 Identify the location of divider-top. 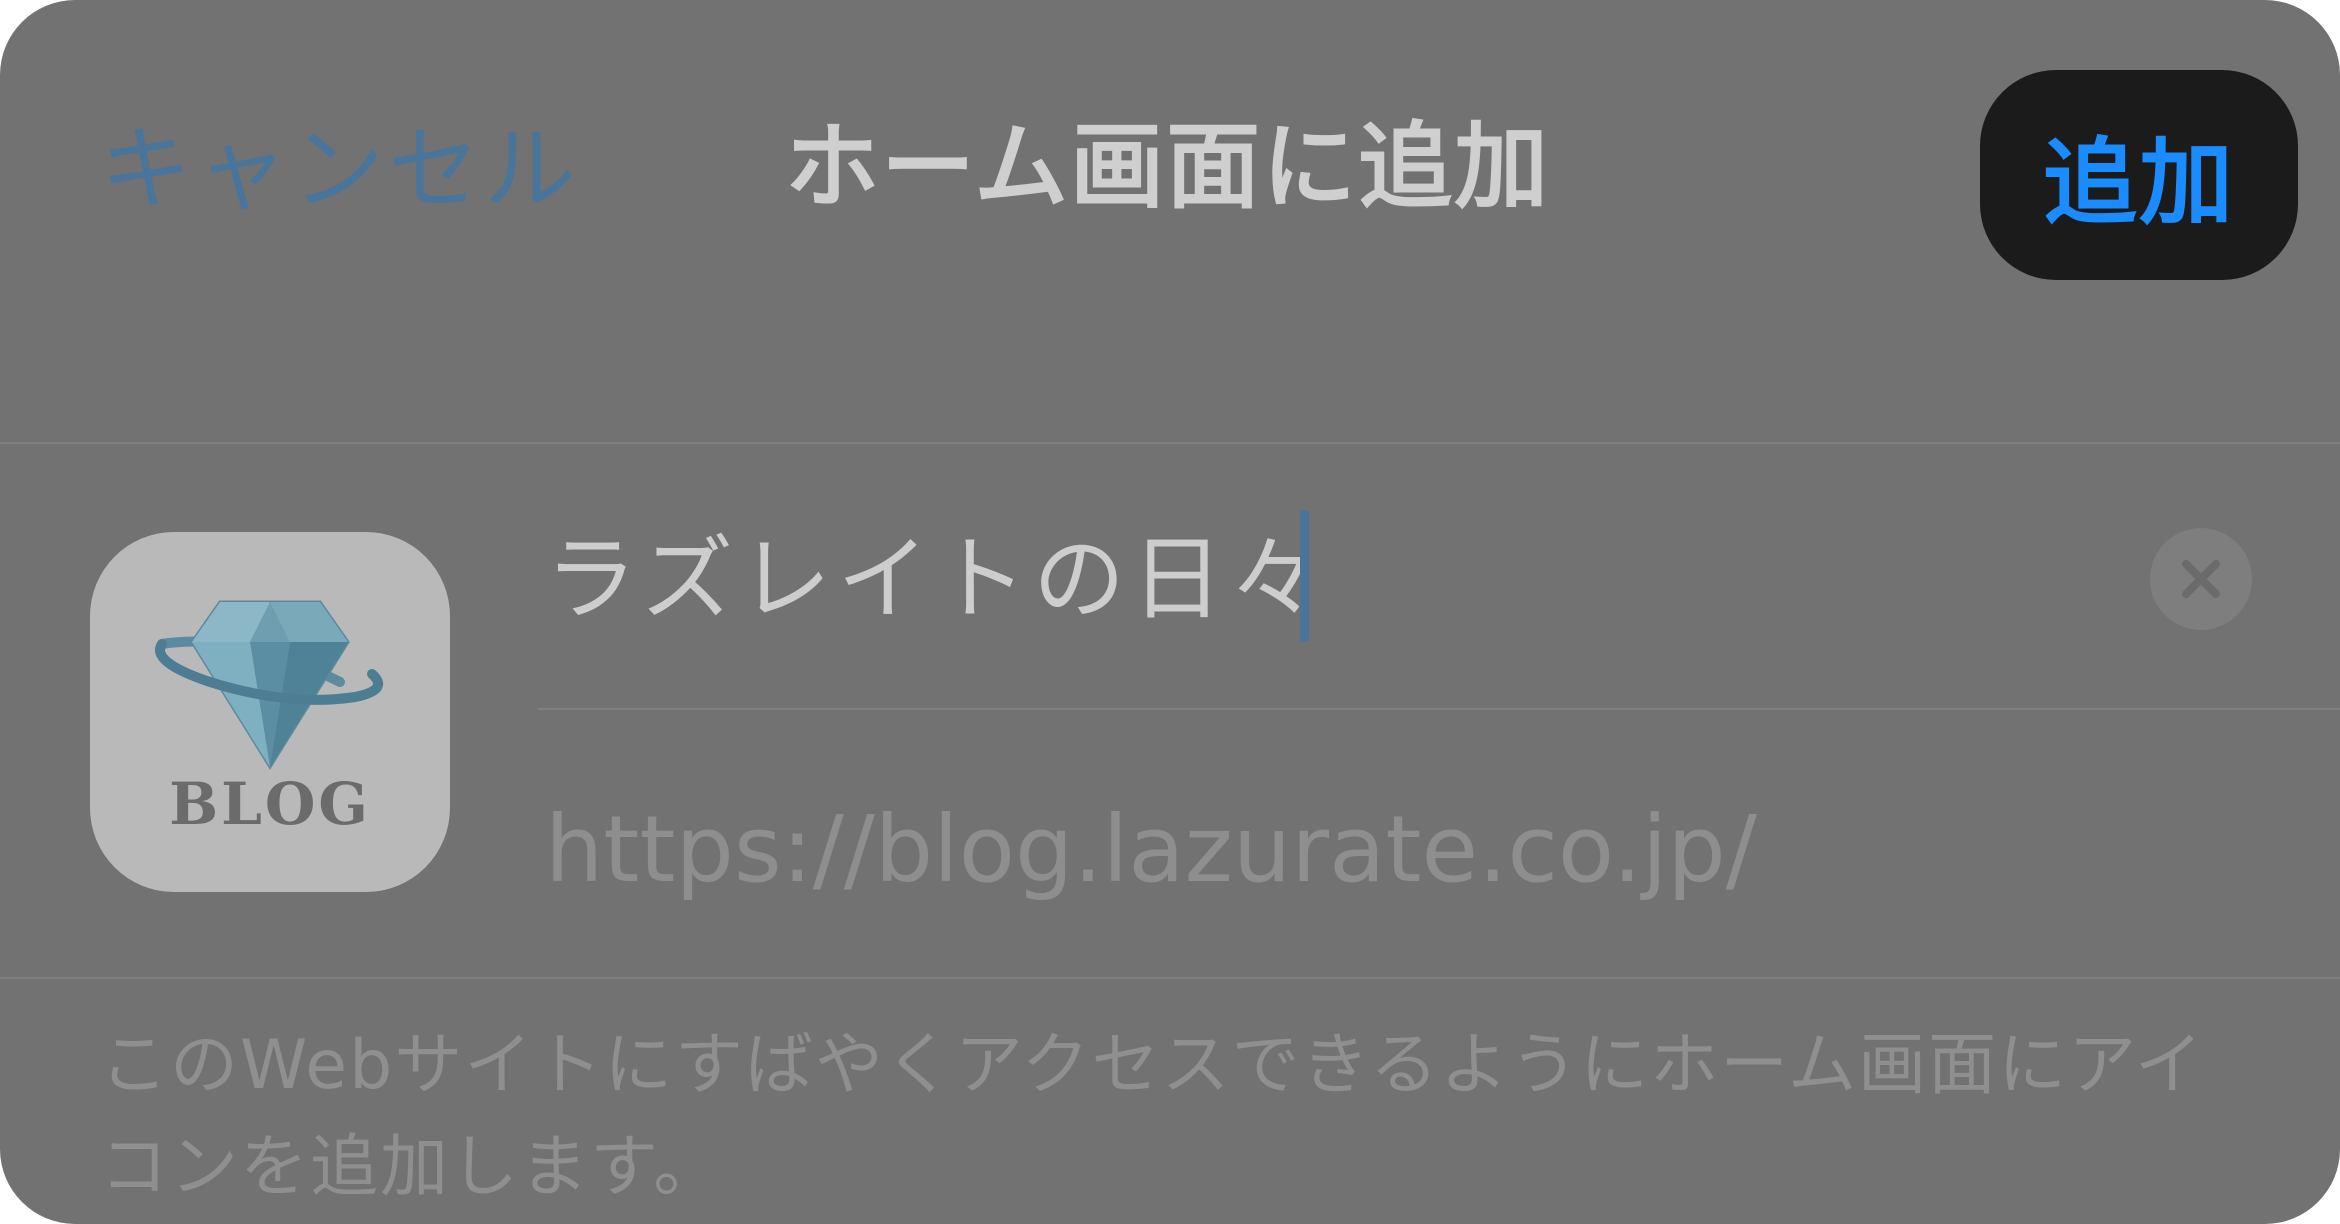
(1170, 443).